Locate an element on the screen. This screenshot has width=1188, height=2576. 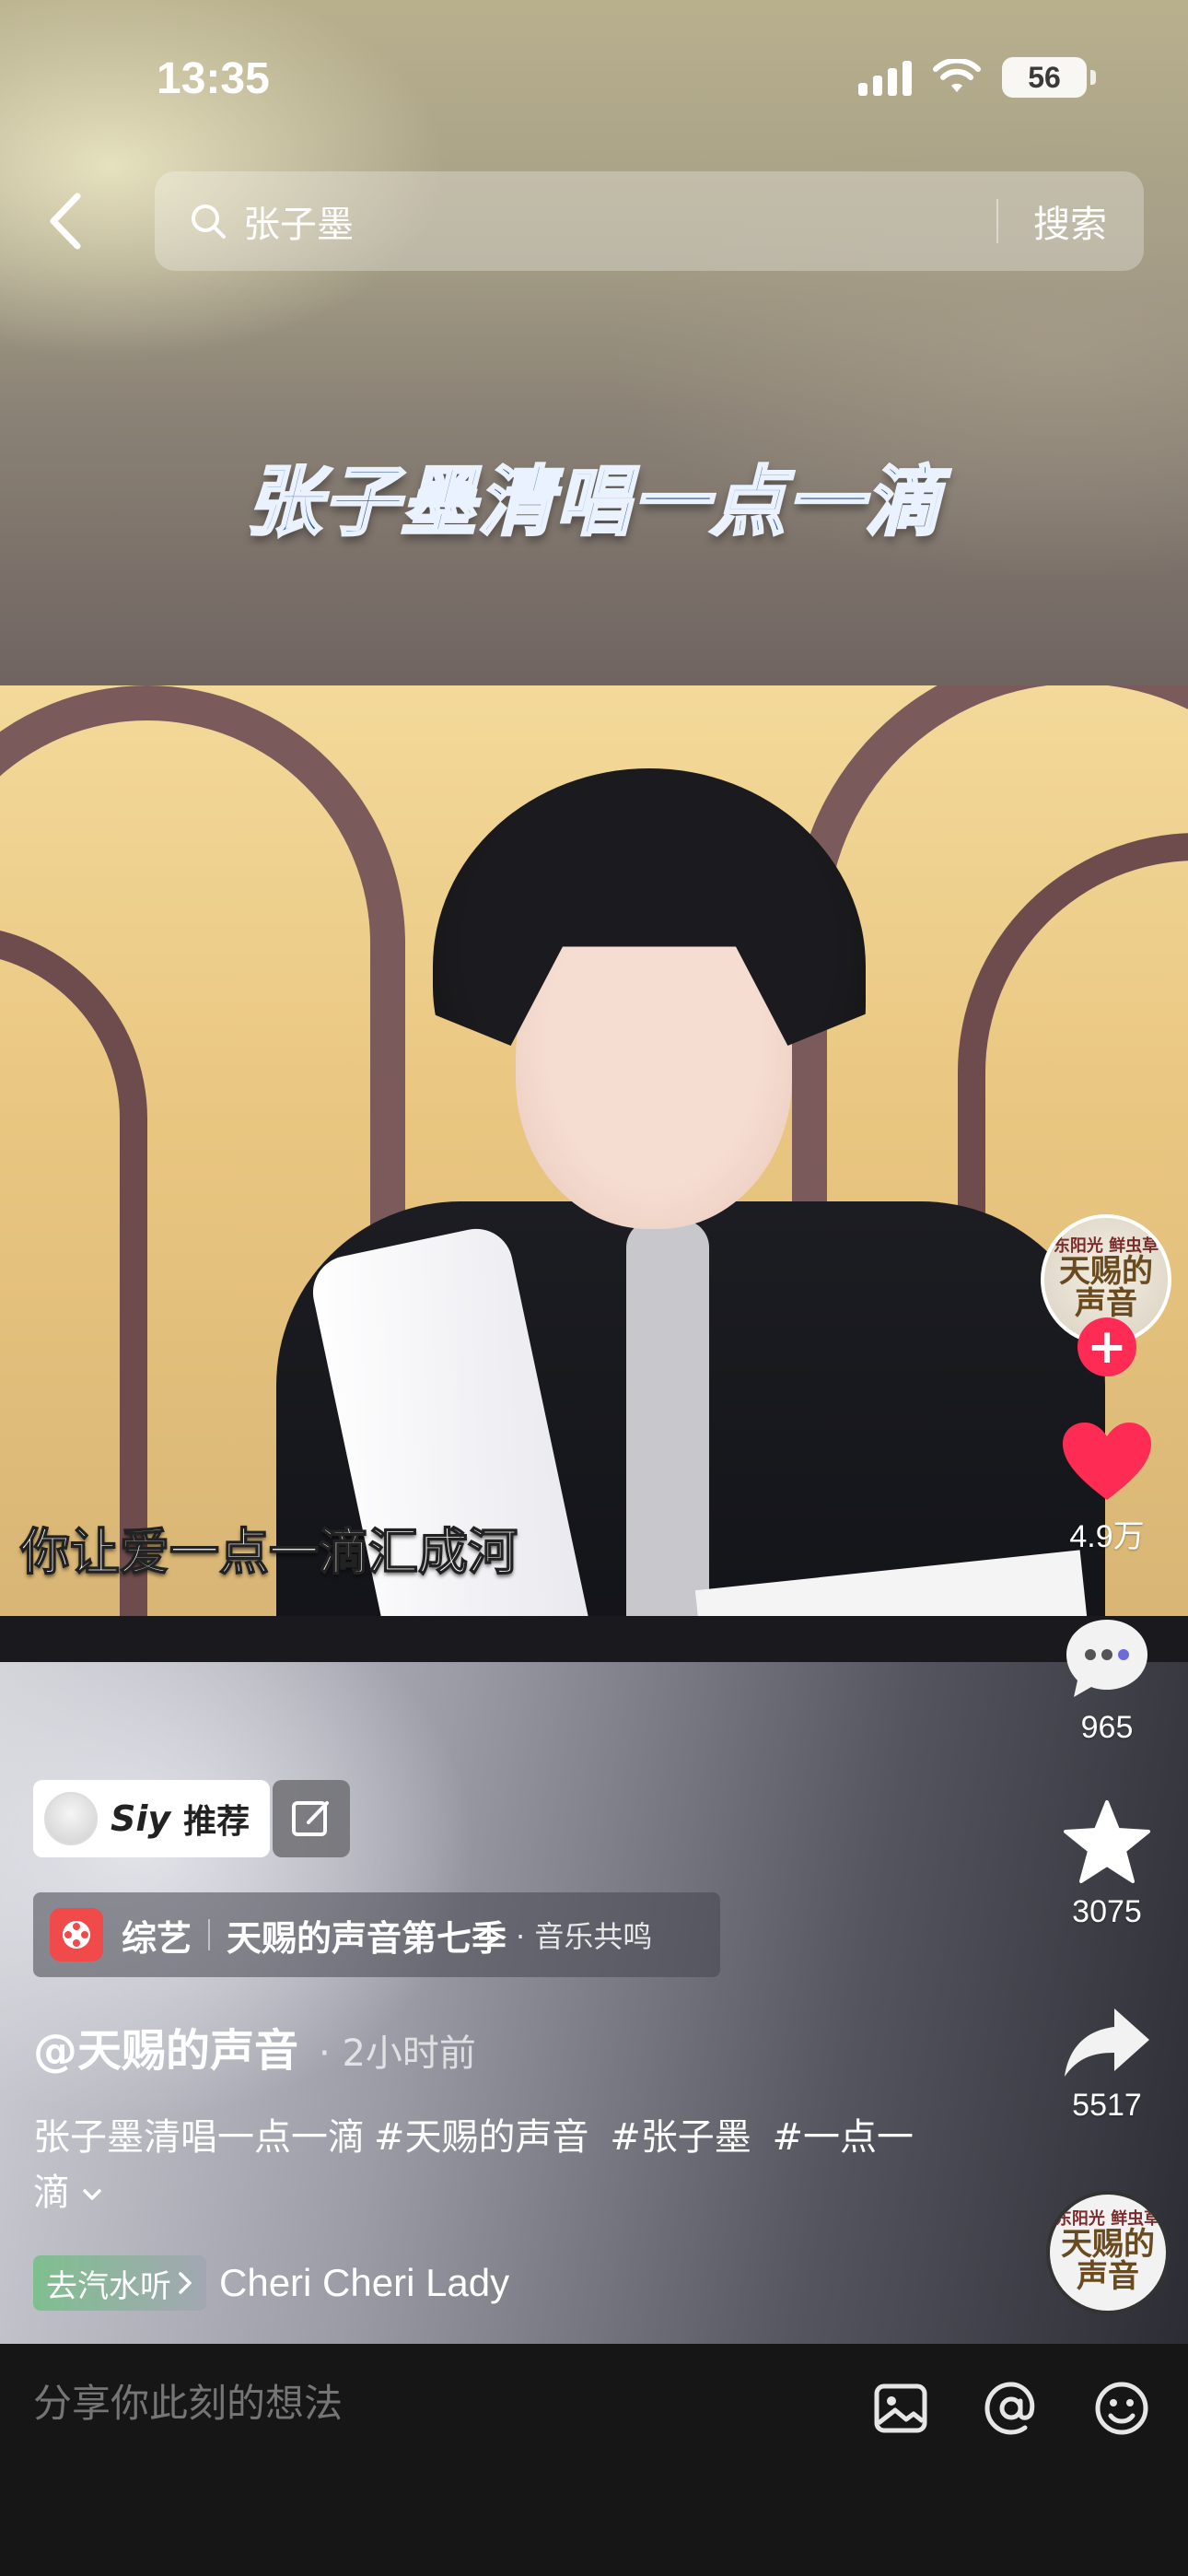
wifi-icon is located at coordinates (957, 75).